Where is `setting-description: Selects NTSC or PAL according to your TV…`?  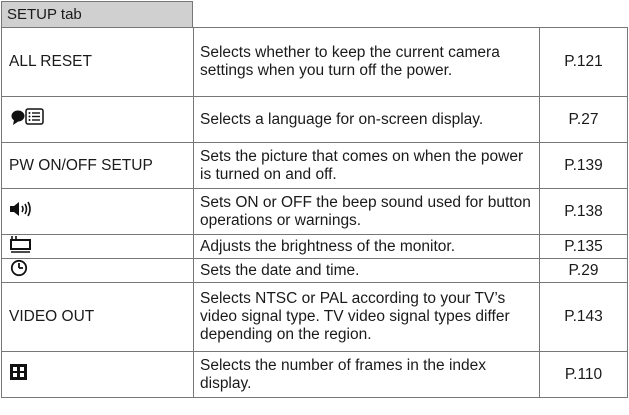 setting-description: Selects NTSC or PAL according to your TV… is located at coordinates (366, 317).